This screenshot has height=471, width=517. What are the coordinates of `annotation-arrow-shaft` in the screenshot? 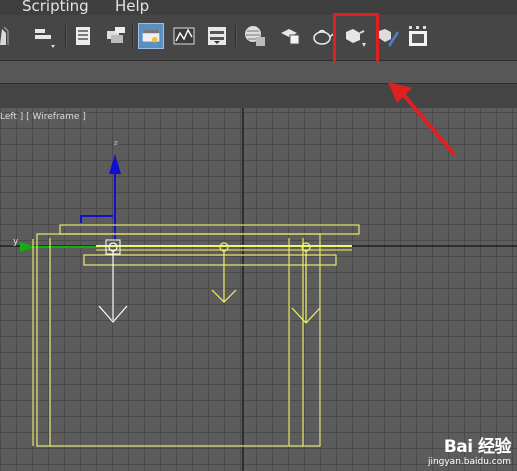 It's located at (427, 123).